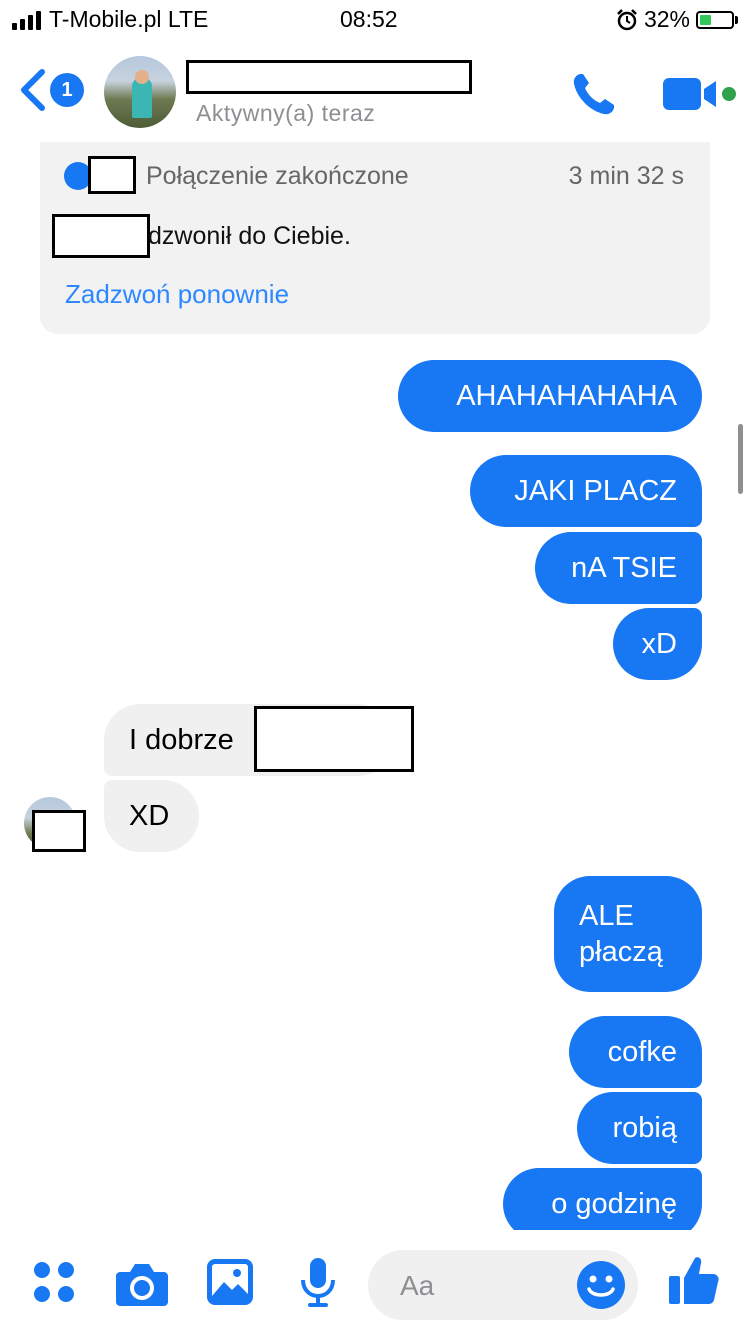  I want to click on message-outgoing: xD, so click(657, 644).